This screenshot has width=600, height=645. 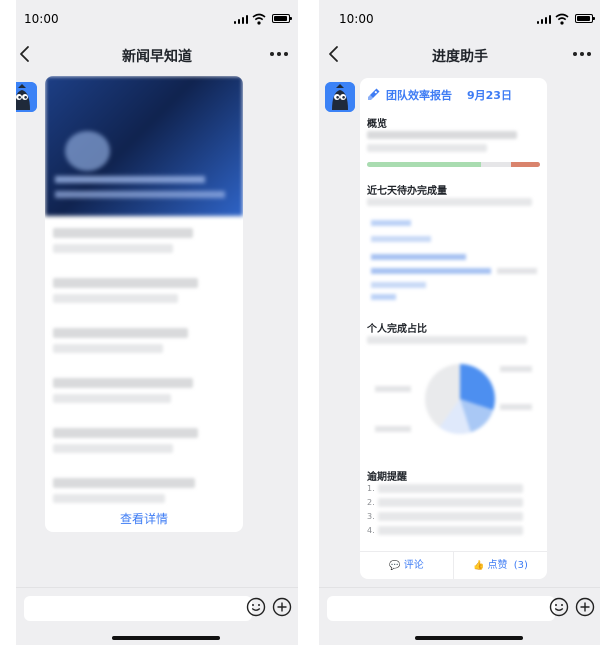 I want to click on pending-text-blurred, so click(x=449, y=202).